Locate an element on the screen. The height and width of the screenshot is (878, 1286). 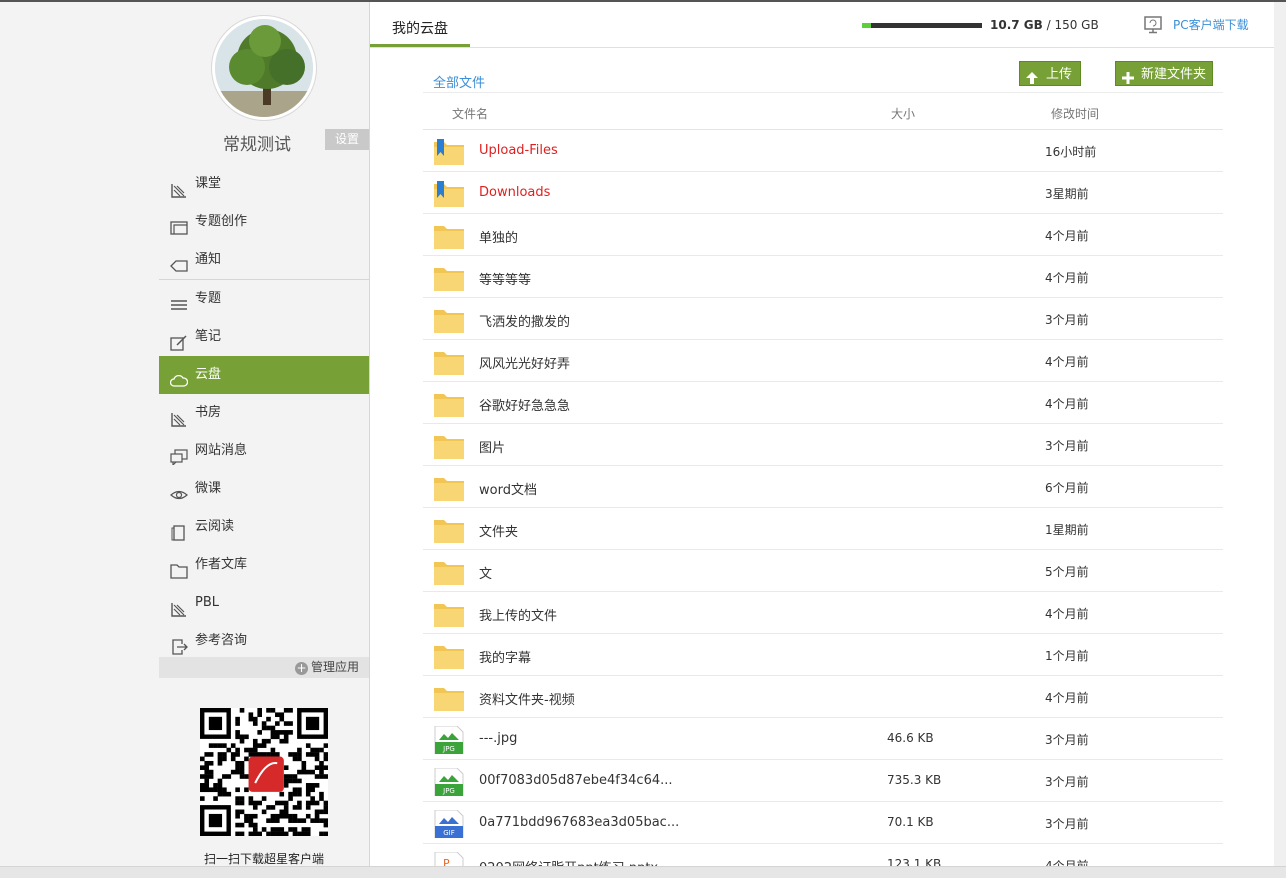
table-row: 资料文件夹-视频 4个月前 is located at coordinates (823, 697).